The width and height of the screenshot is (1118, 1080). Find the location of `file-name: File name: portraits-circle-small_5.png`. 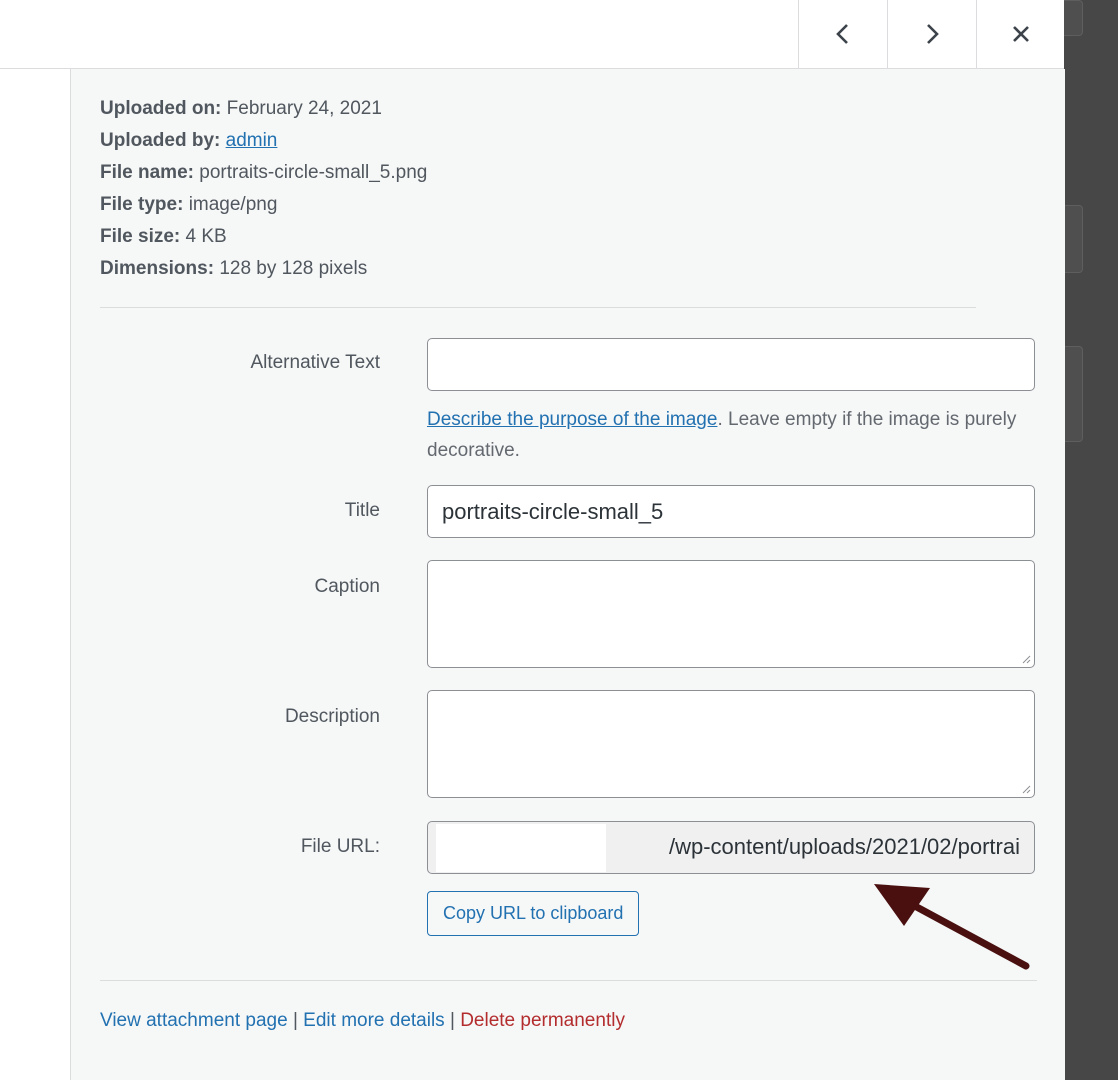

file-name: File name: portraits-circle-small_5.png is located at coordinates (264, 172).